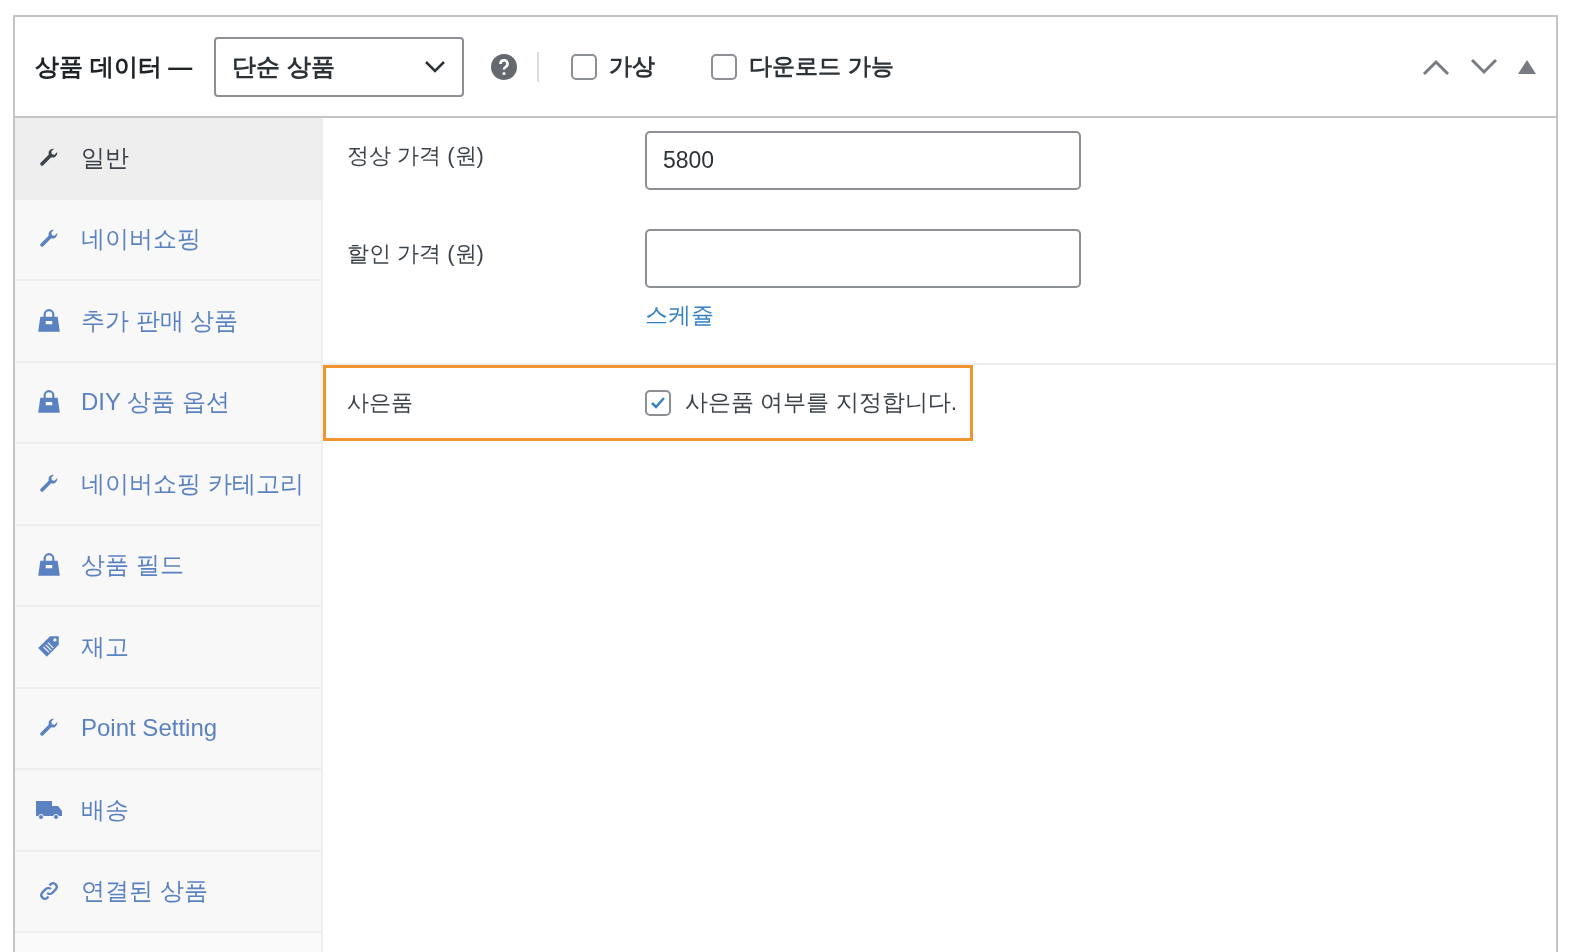 Image resolution: width=1578 pixels, height=952 pixels. Describe the element at coordinates (679, 315) in the screenshot. I see `schedule-link: 스케쥴` at that location.